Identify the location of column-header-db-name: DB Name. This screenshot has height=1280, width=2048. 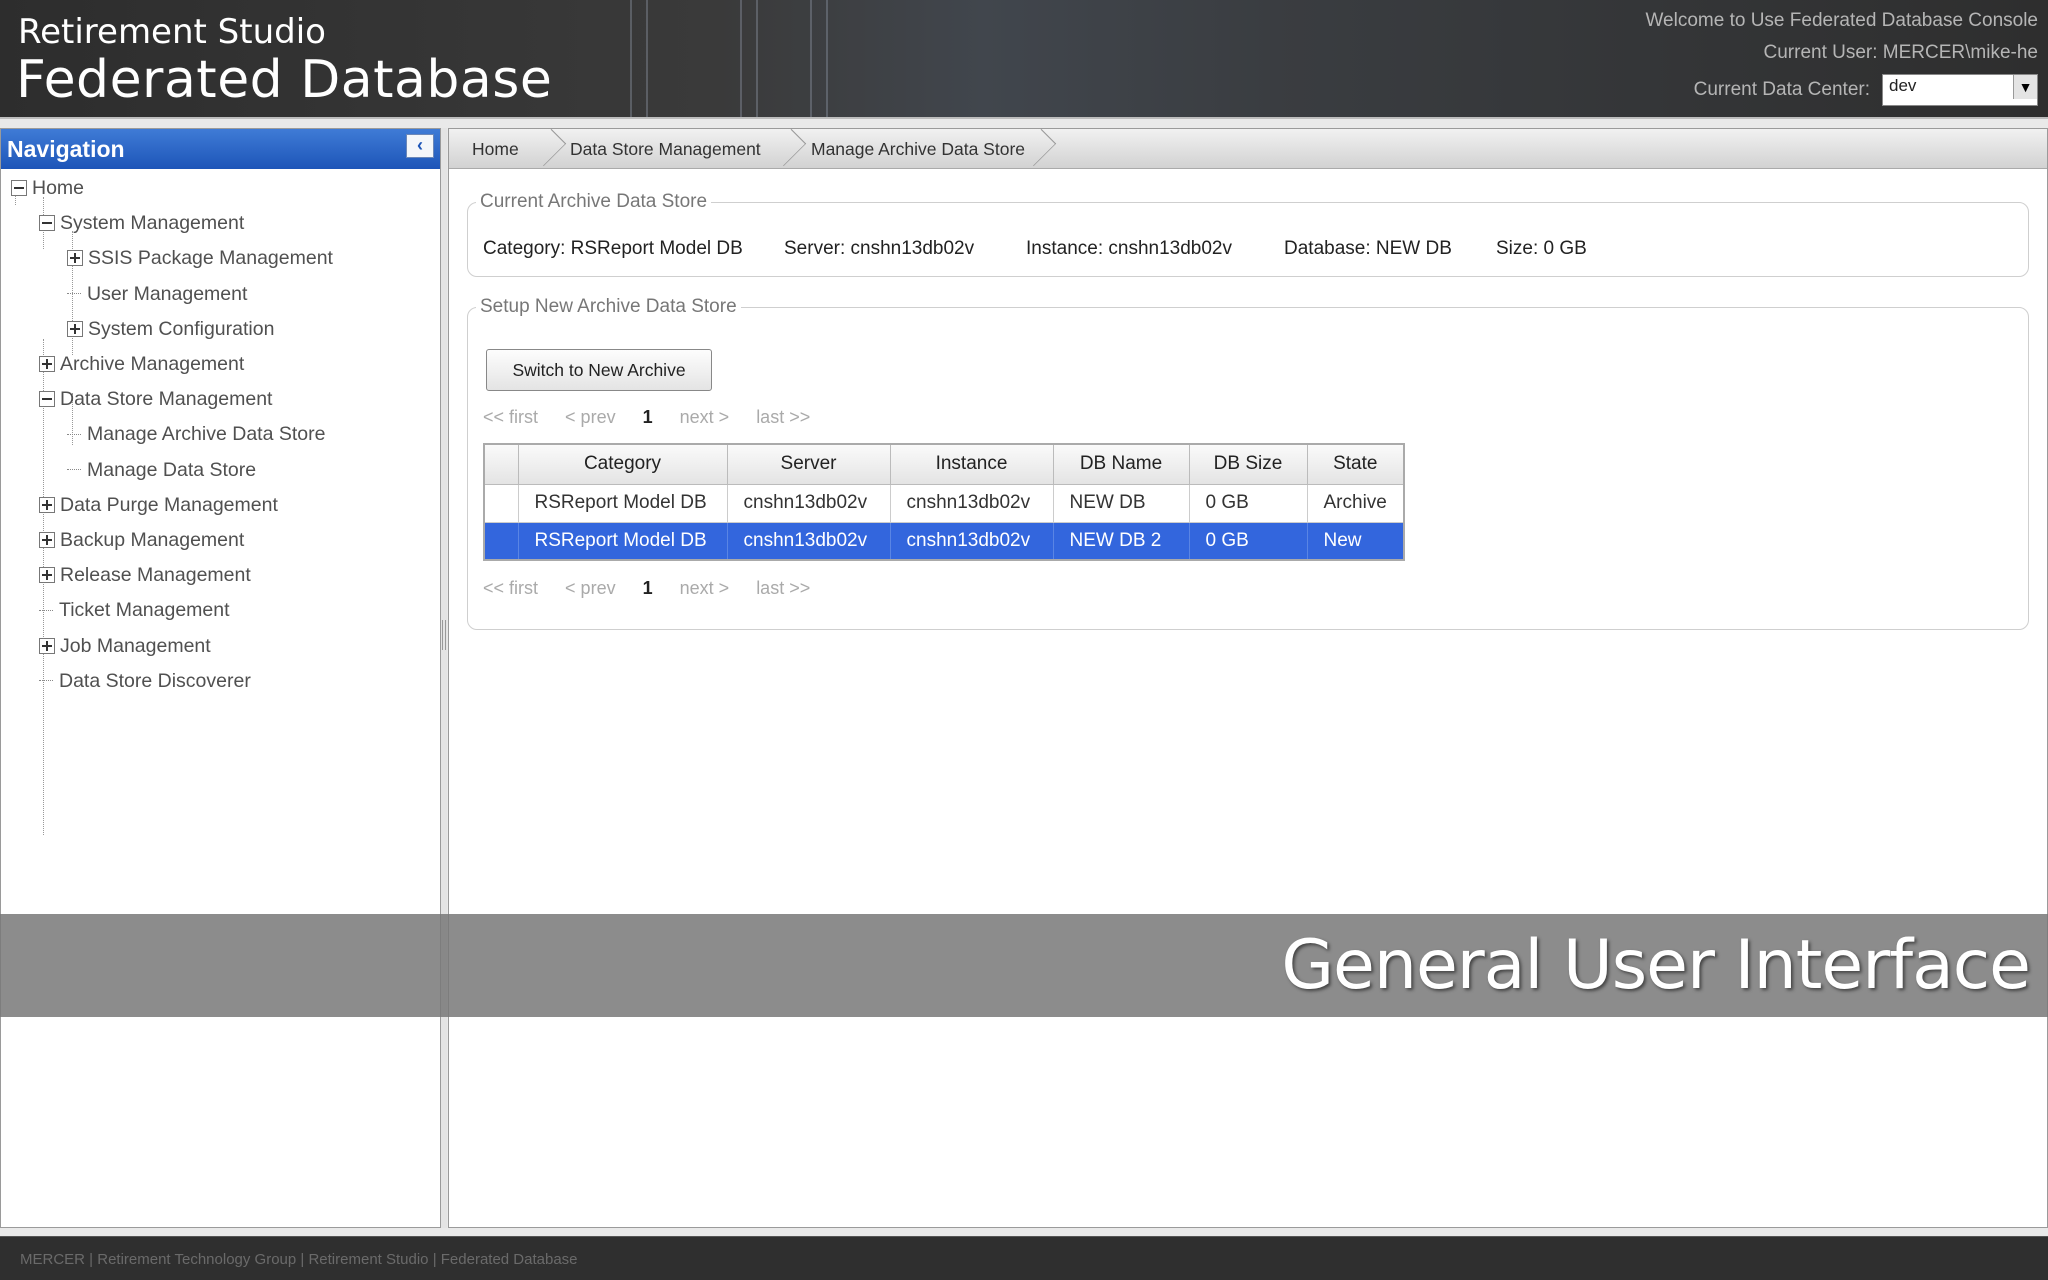
(1121, 464).